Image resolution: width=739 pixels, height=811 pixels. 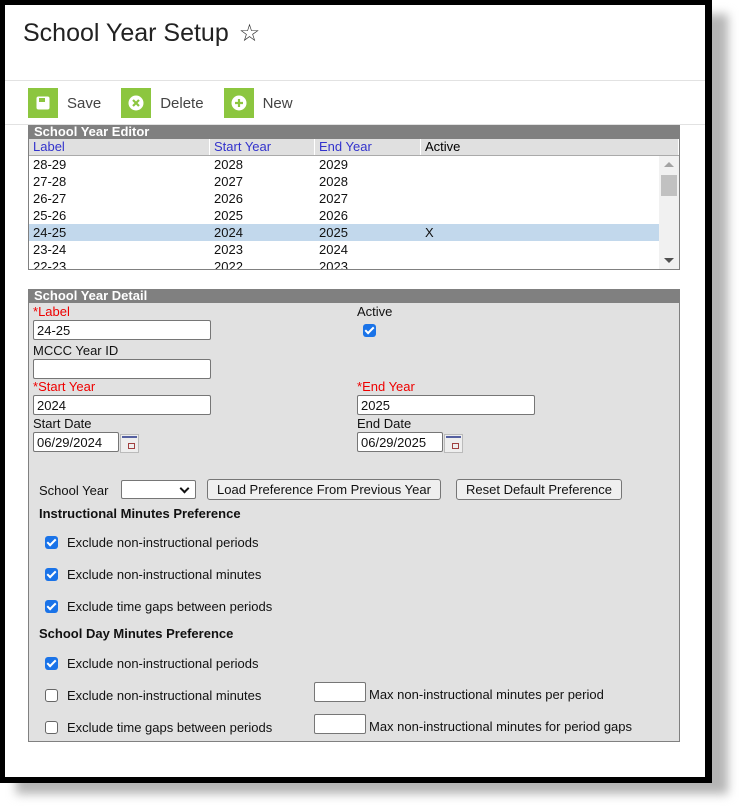 What do you see at coordinates (50, 215) in the screenshot?
I see `cell-label: 25-26` at bounding box center [50, 215].